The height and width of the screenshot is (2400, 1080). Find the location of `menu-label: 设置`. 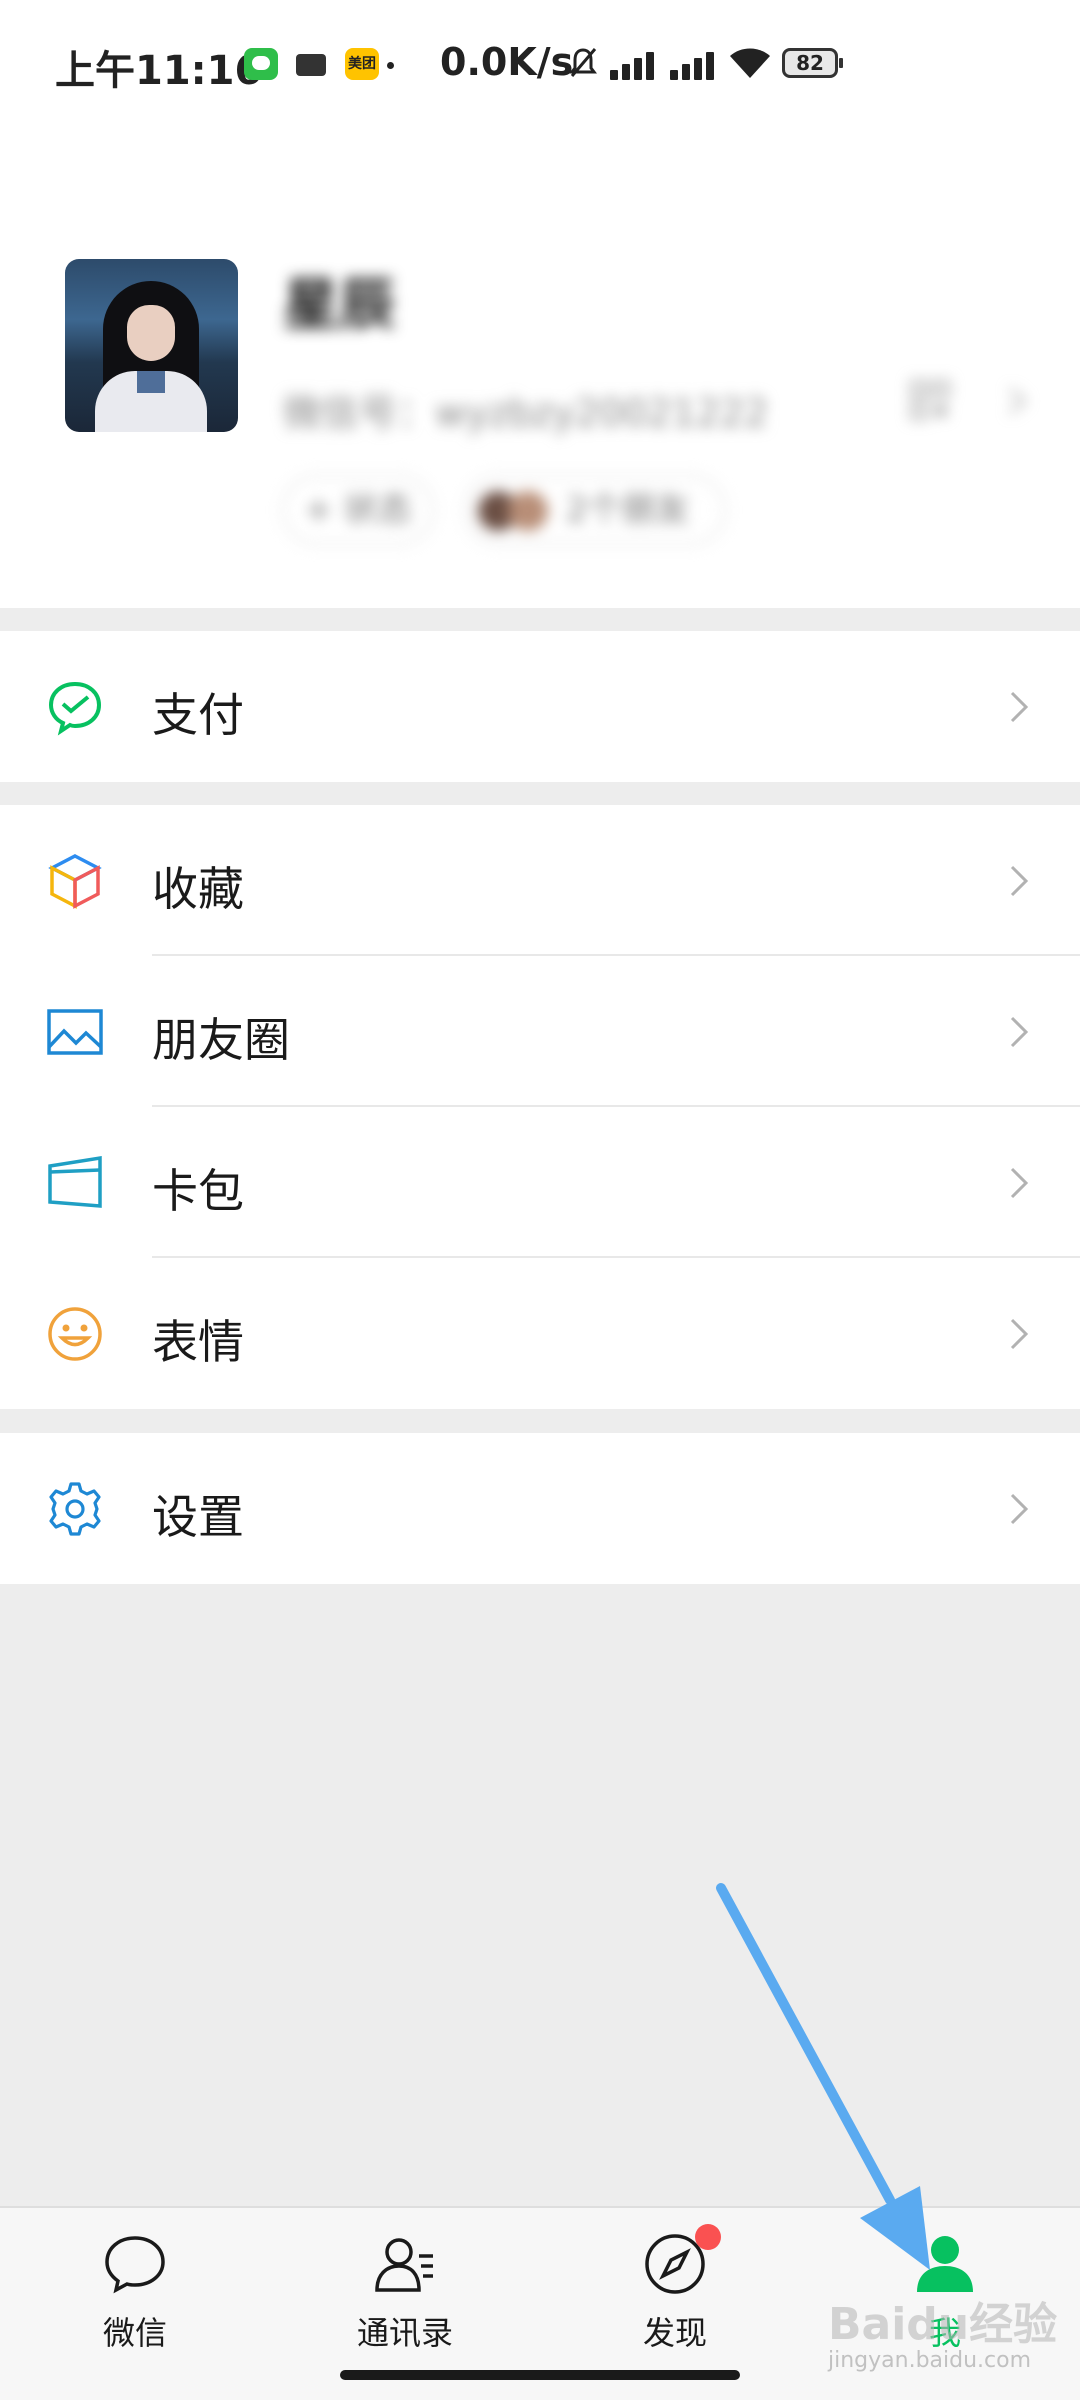

menu-label: 设置 is located at coordinates (198, 1517).